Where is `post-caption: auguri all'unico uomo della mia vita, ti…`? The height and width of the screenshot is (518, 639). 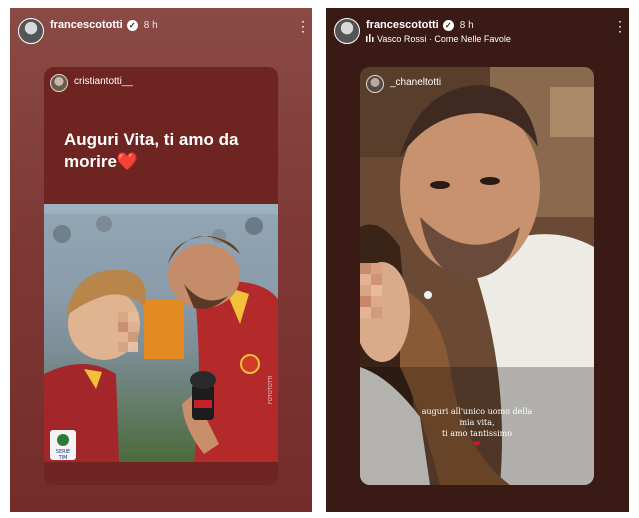 post-caption: auguri all'unico uomo della mia vita, ti… is located at coordinates (477, 428).